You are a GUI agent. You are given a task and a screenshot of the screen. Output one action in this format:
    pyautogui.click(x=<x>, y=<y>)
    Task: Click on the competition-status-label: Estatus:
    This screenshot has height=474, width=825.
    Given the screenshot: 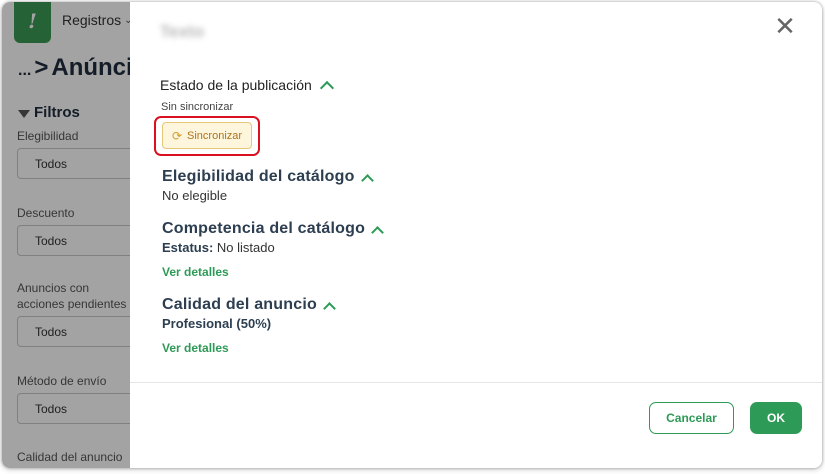 What is the action you would take?
    pyautogui.click(x=188, y=247)
    